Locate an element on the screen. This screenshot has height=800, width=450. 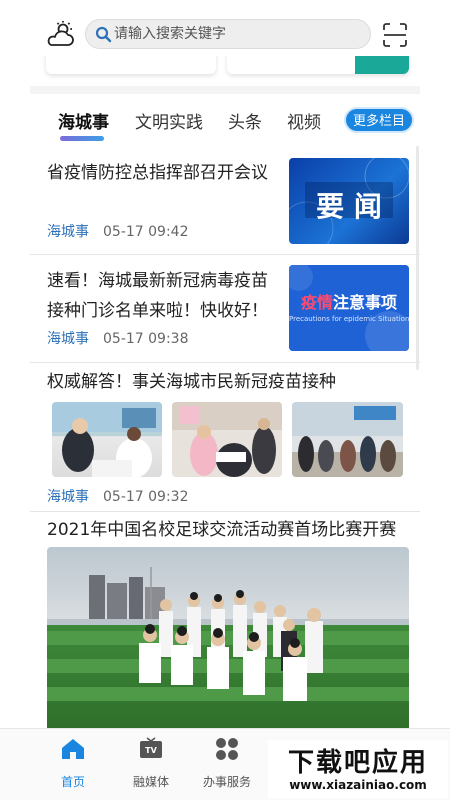
tv-icon: TV is located at coordinates (151, 747).